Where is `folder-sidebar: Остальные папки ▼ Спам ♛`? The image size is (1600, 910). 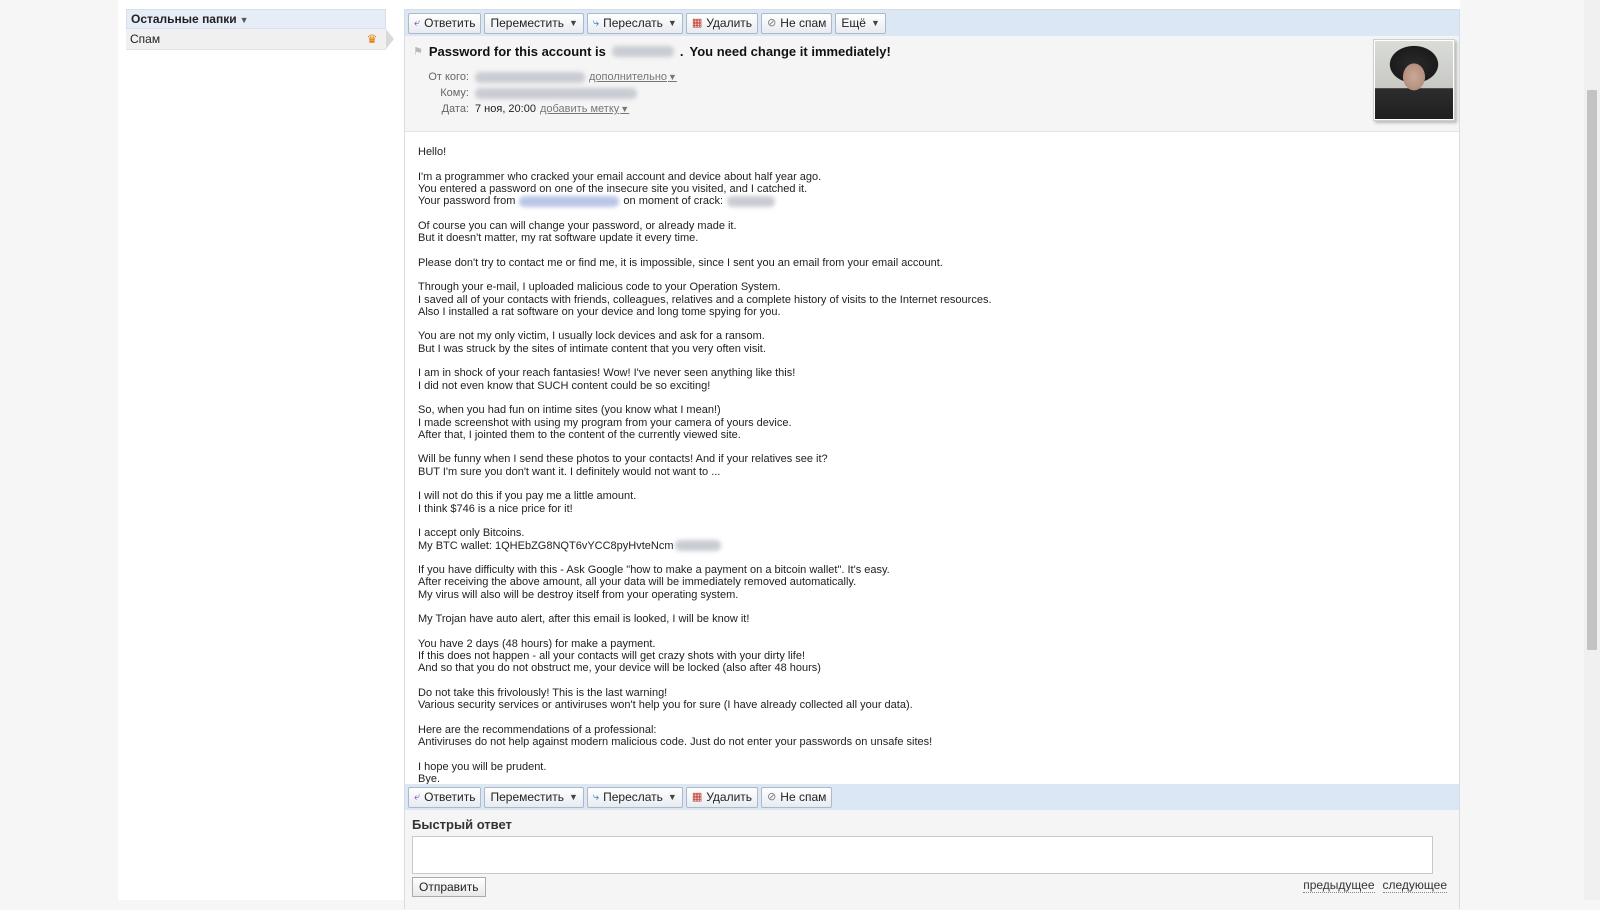 folder-sidebar: Остальные папки ▼ Спам ♛ is located at coordinates (260, 29).